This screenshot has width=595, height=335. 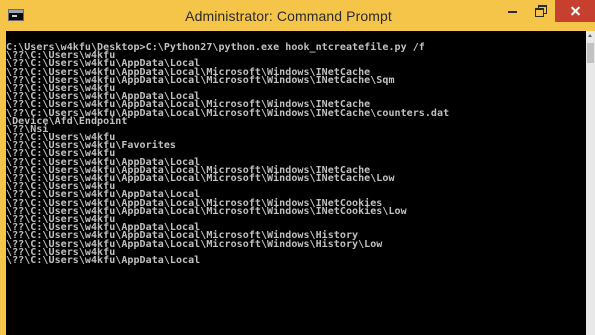 What do you see at coordinates (575, 11) in the screenshot?
I see `close-icon` at bounding box center [575, 11].